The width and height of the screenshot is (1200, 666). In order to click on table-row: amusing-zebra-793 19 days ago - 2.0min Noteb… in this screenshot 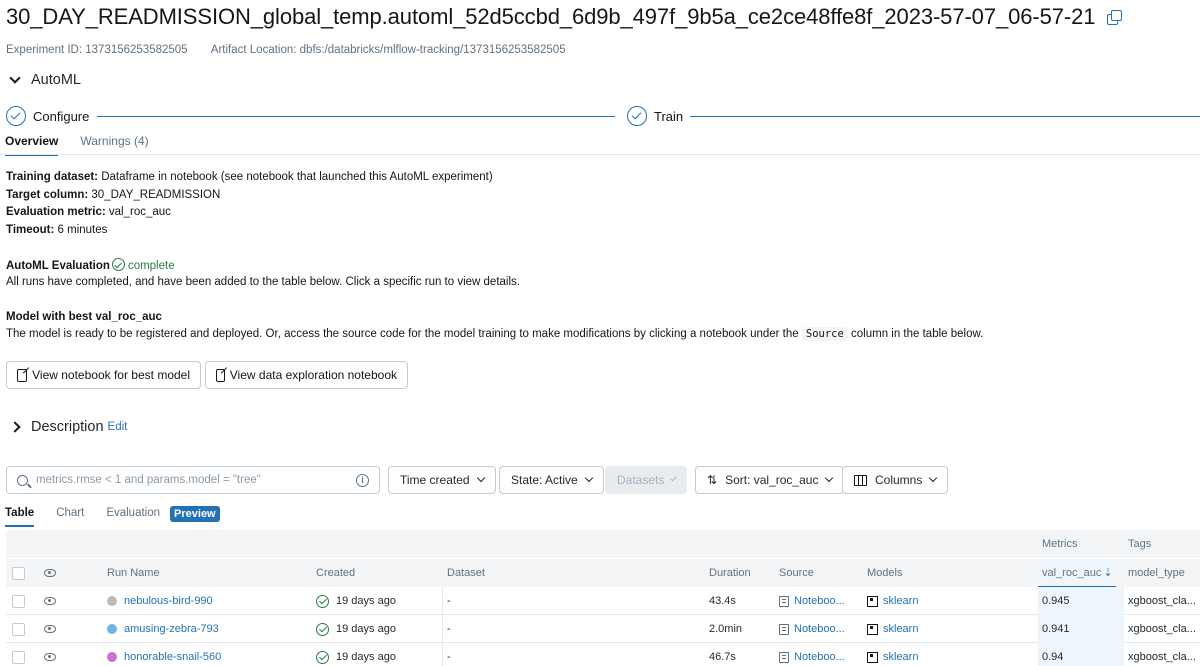, I will do `click(603, 629)`.